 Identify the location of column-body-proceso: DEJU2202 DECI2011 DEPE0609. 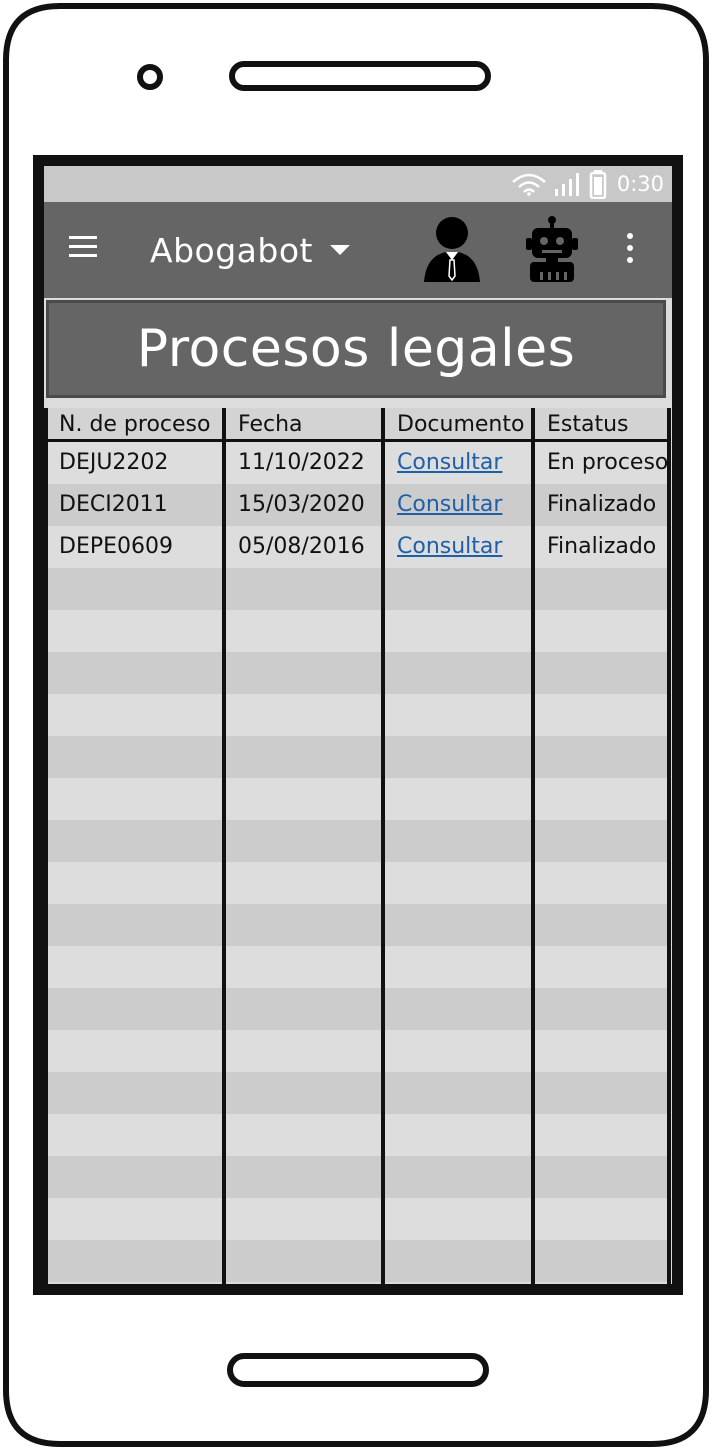
(136, 862).